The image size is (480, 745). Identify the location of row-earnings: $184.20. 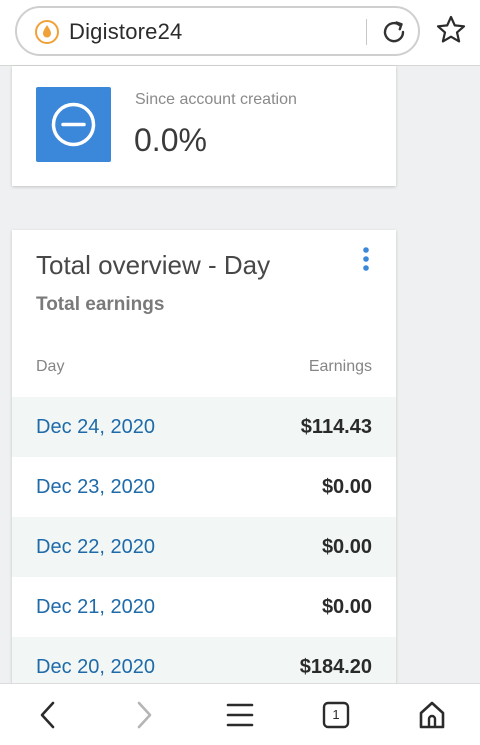
(335, 667).